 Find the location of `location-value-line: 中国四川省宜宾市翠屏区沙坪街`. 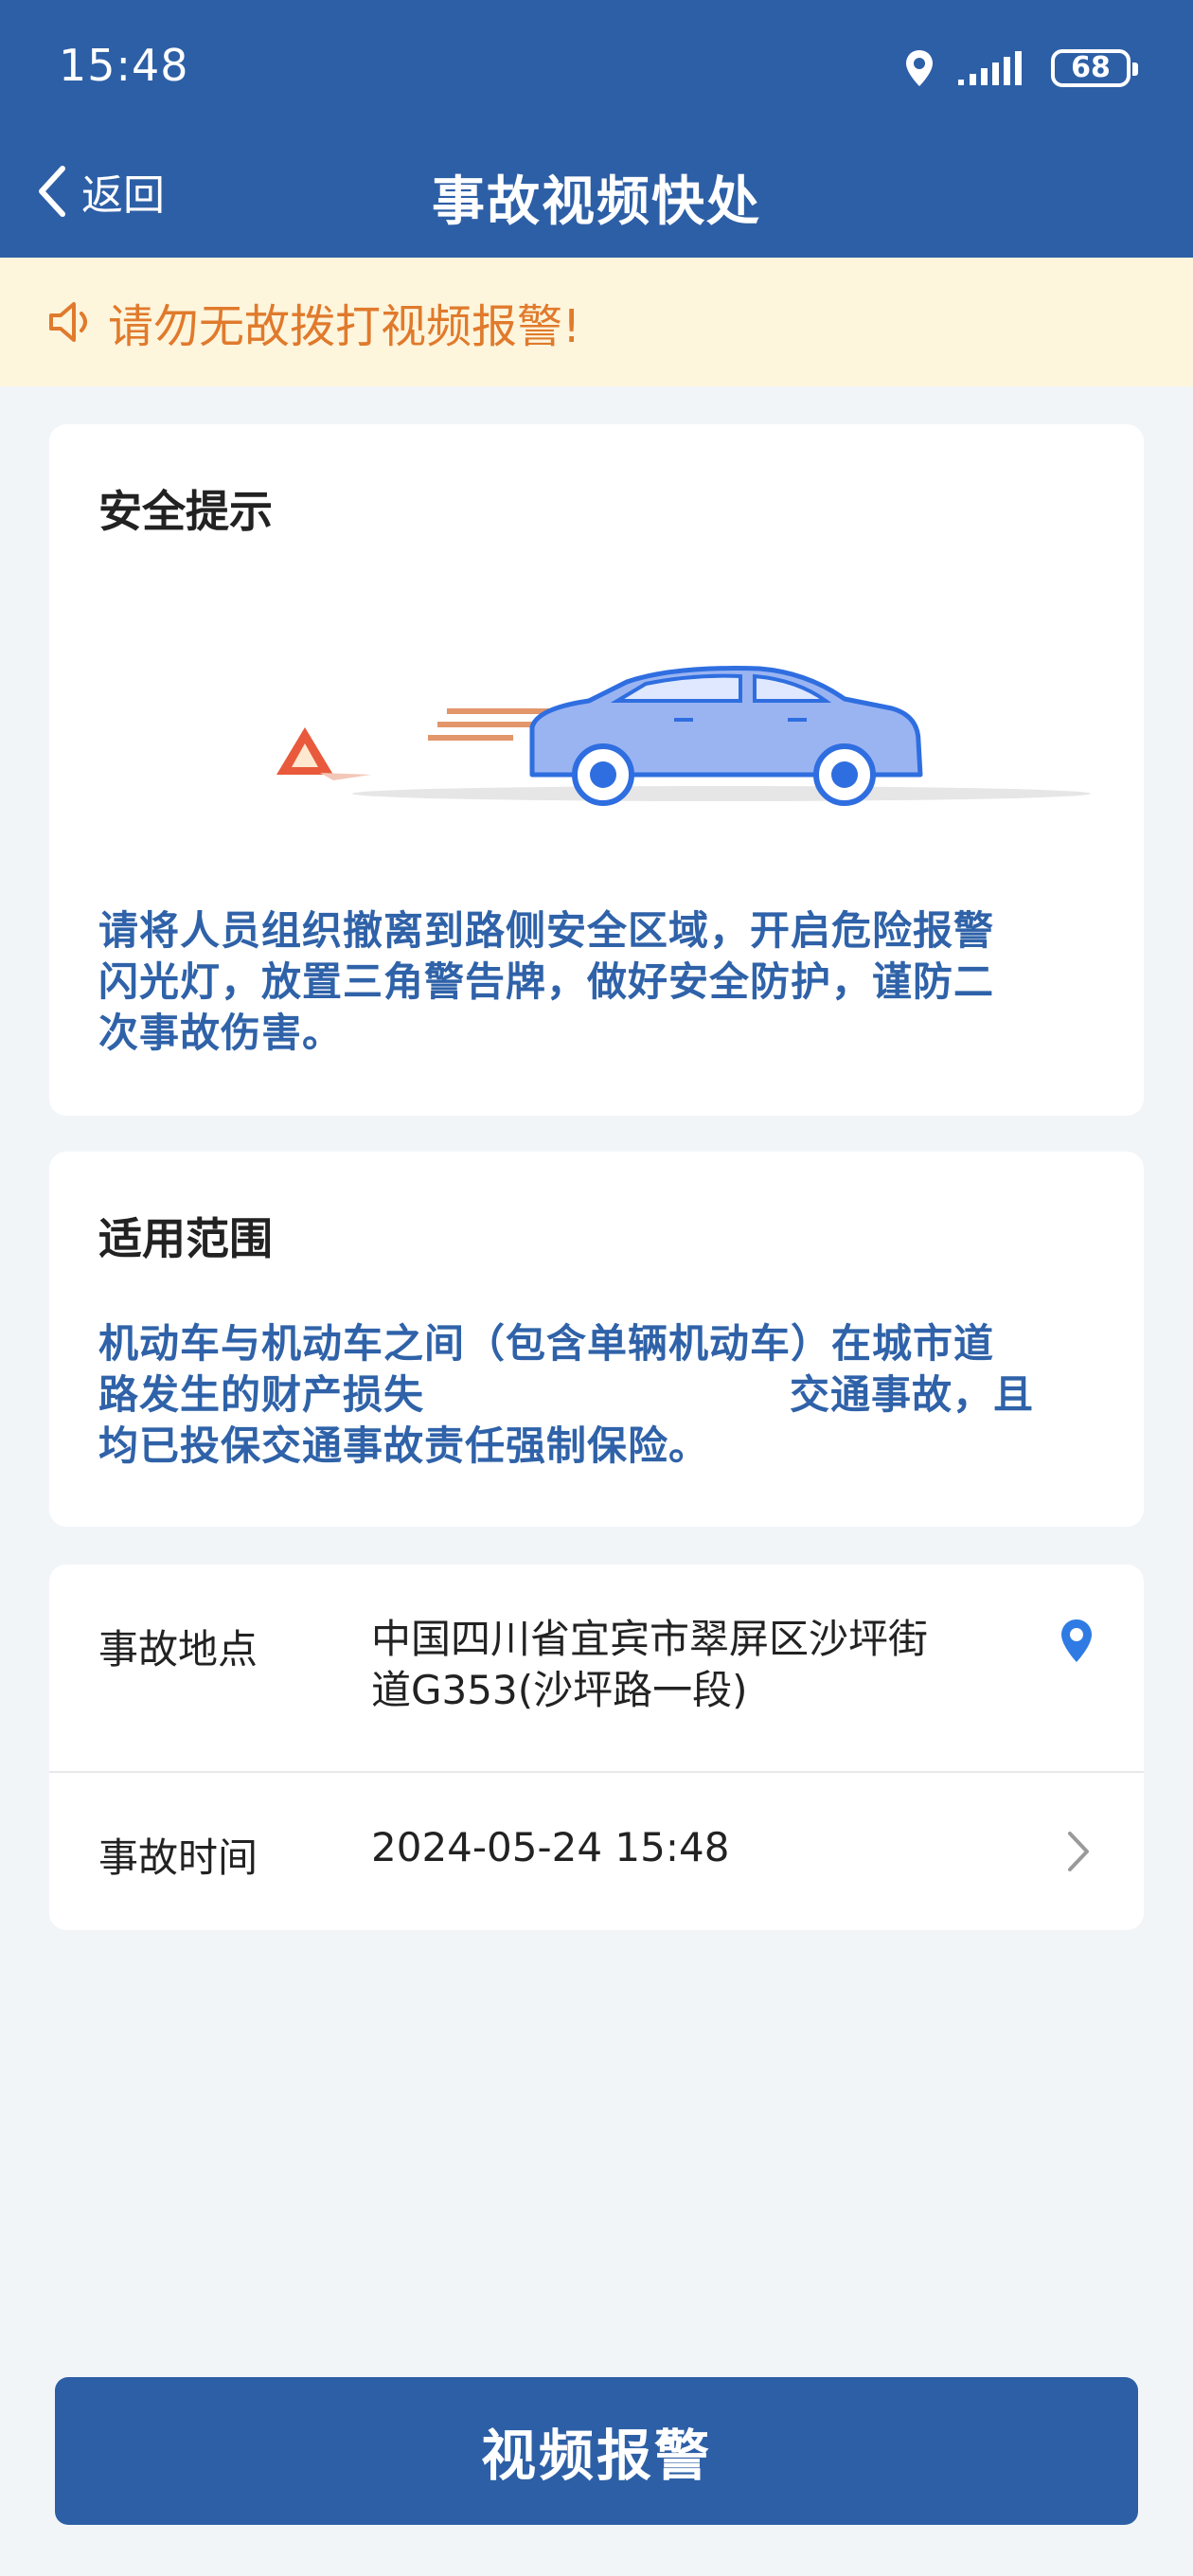

location-value-line: 中国四川省宜宾市翠屏区沙坪街 is located at coordinates (650, 1639).